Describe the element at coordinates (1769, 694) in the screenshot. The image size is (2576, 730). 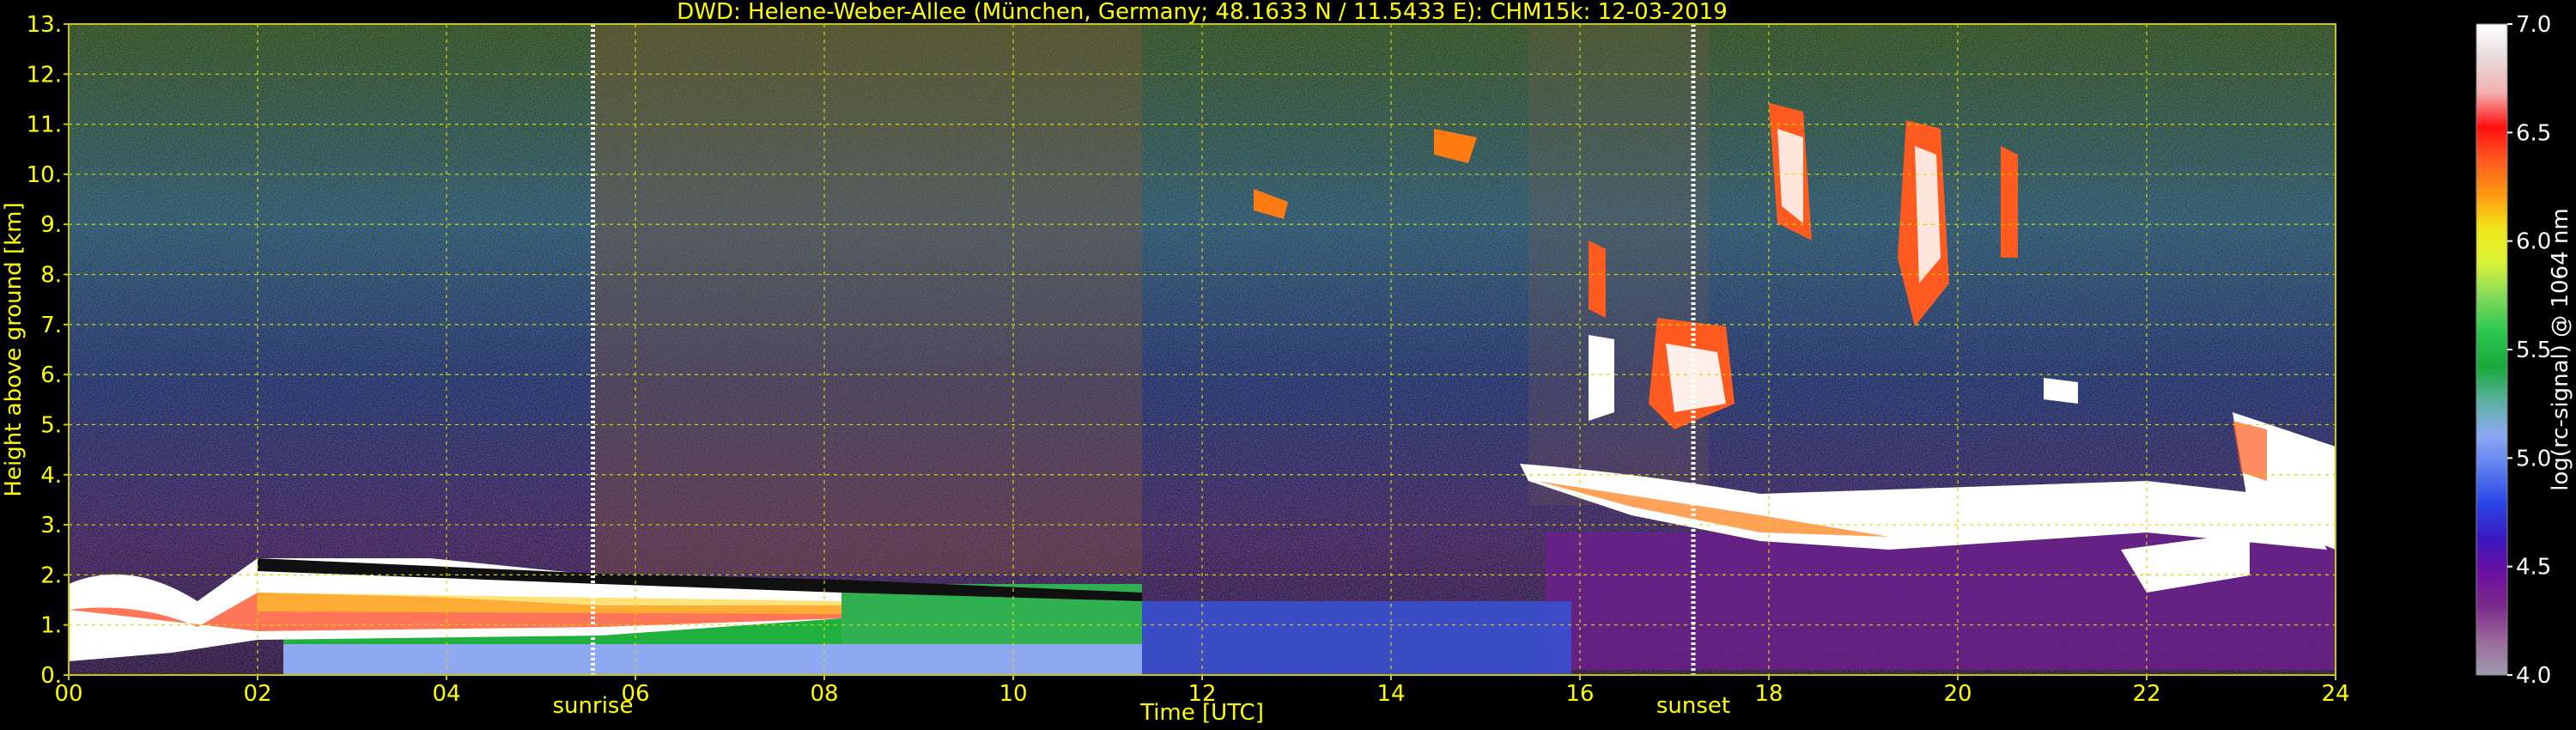
I see `x-tick-label: 18` at that location.